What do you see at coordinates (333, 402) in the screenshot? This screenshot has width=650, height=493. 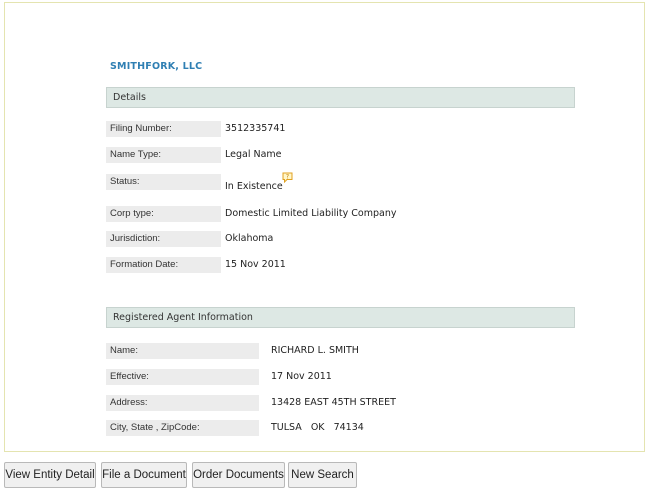 I see `agent-address-value: 13428 EAST 45TH STREET` at bounding box center [333, 402].